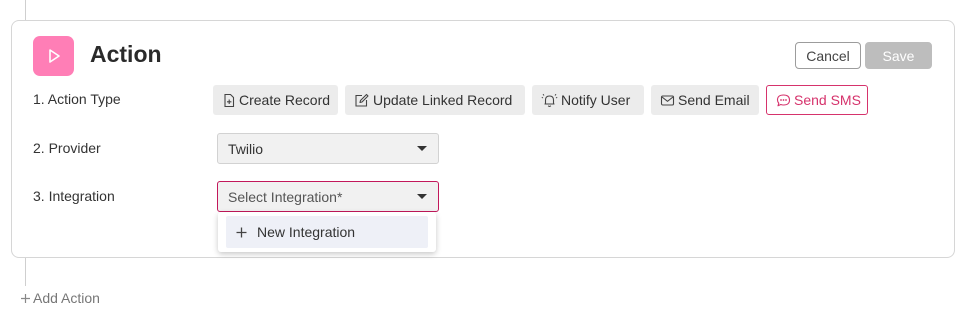 The height and width of the screenshot is (330, 971). I want to click on cancel-button: Cancel, so click(828, 55).